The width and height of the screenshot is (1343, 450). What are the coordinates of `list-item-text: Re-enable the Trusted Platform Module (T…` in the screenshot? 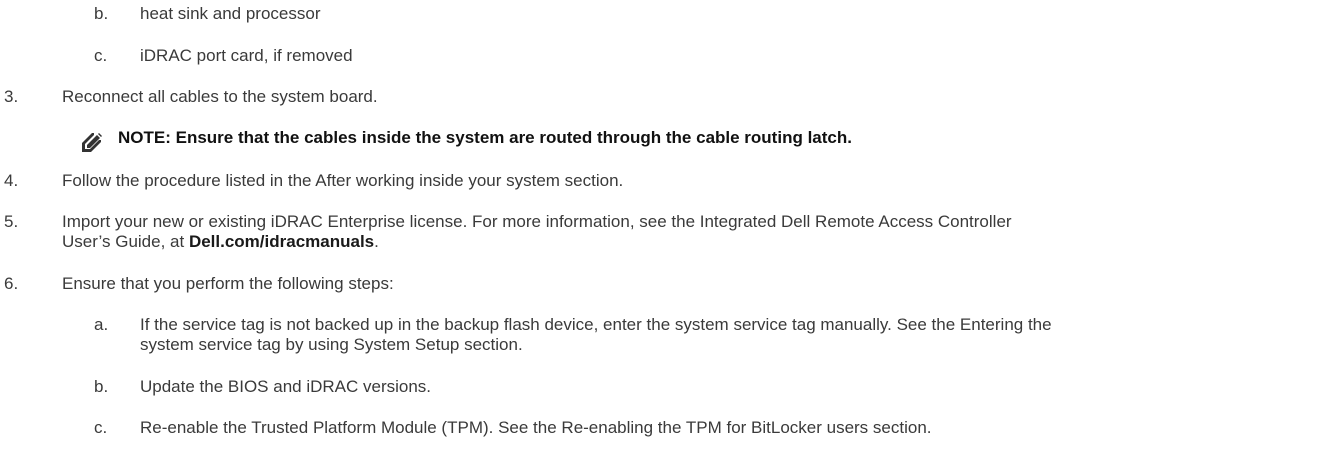 It's located at (536, 427).